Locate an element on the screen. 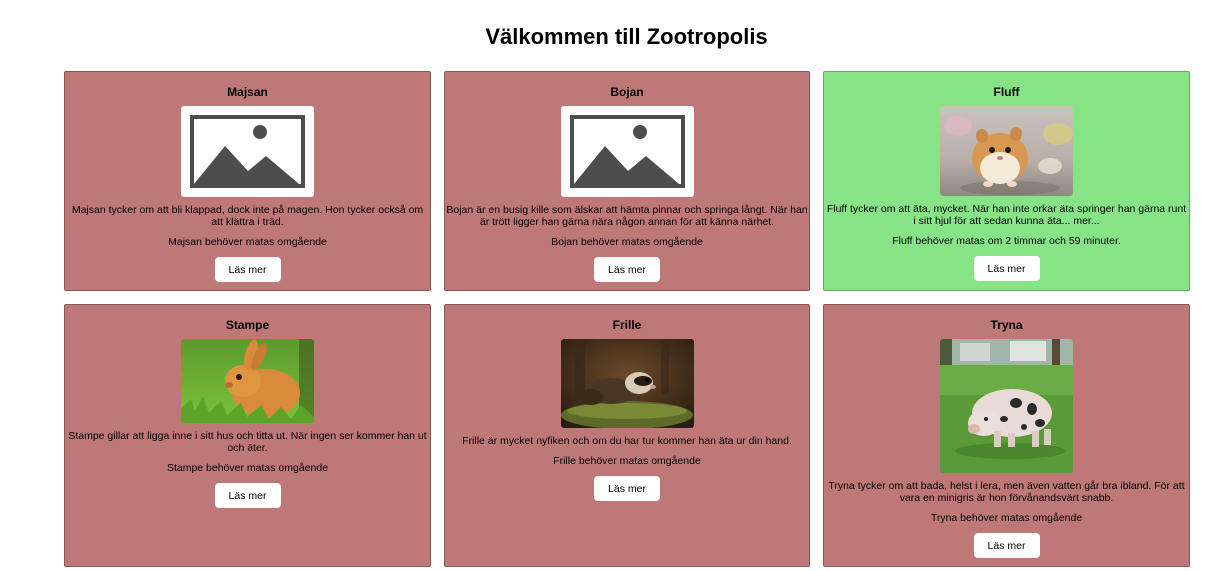 The height and width of the screenshot is (571, 1231). pig-photo is located at coordinates (1006, 406).